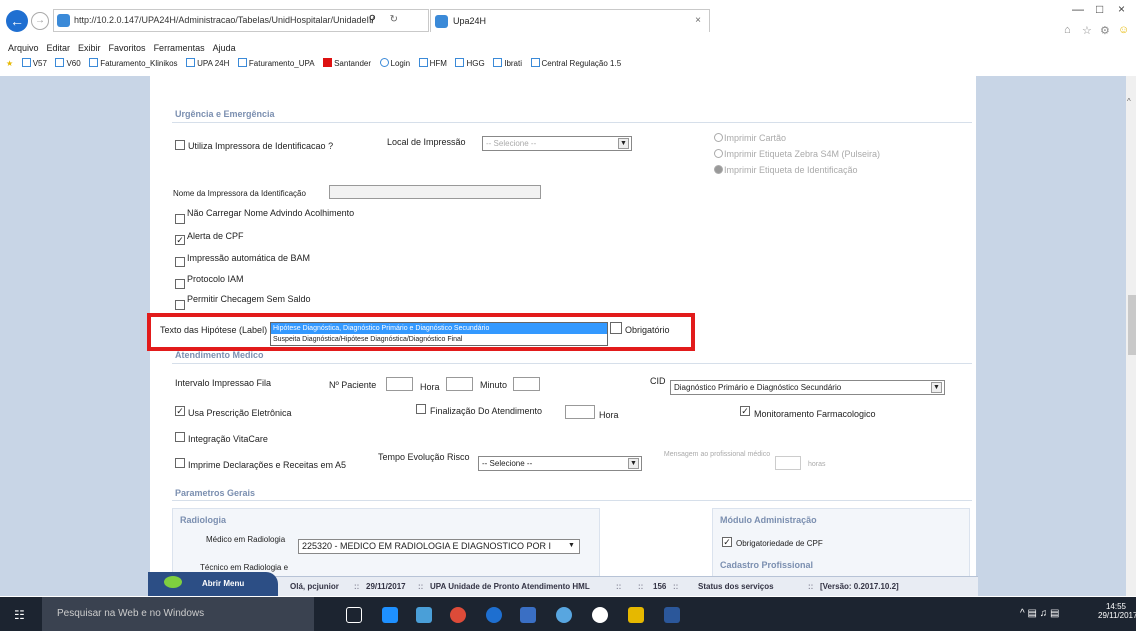 Image resolution: width=1136 pixels, height=631 pixels. What do you see at coordinates (672, 615) in the screenshot?
I see `word-icon` at bounding box center [672, 615].